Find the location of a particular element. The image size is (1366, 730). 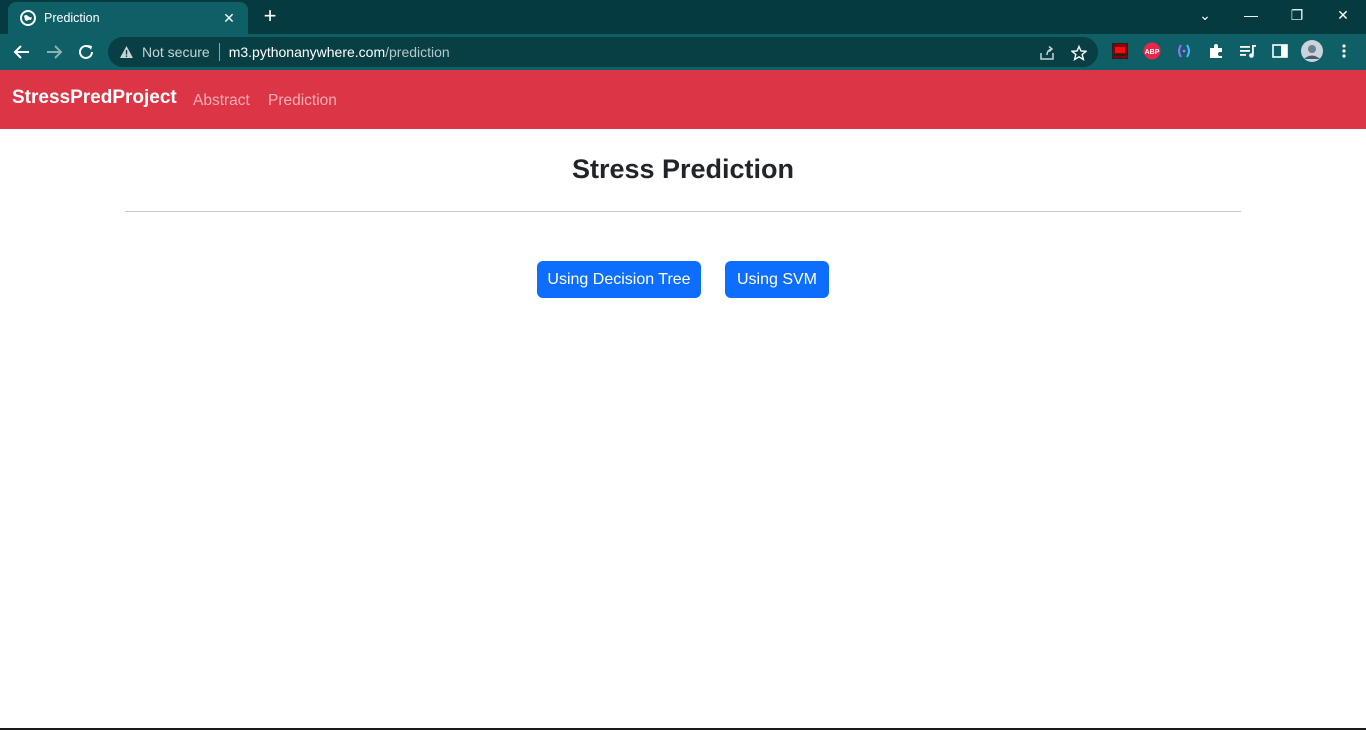

forward-arrow-icon is located at coordinates (54, 52).